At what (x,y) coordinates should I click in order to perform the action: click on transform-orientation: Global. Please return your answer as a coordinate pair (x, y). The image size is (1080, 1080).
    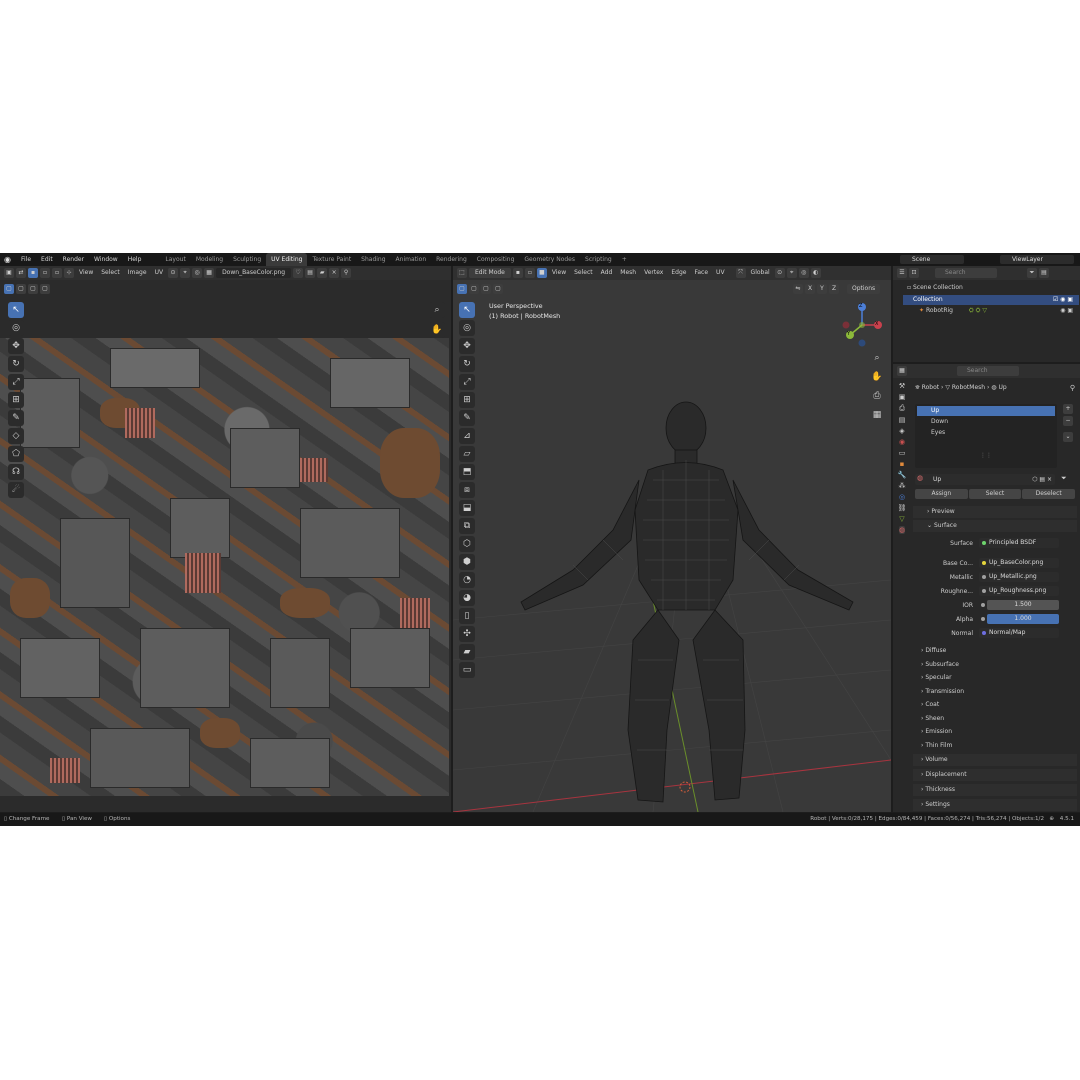
    Looking at the image, I should click on (760, 273).